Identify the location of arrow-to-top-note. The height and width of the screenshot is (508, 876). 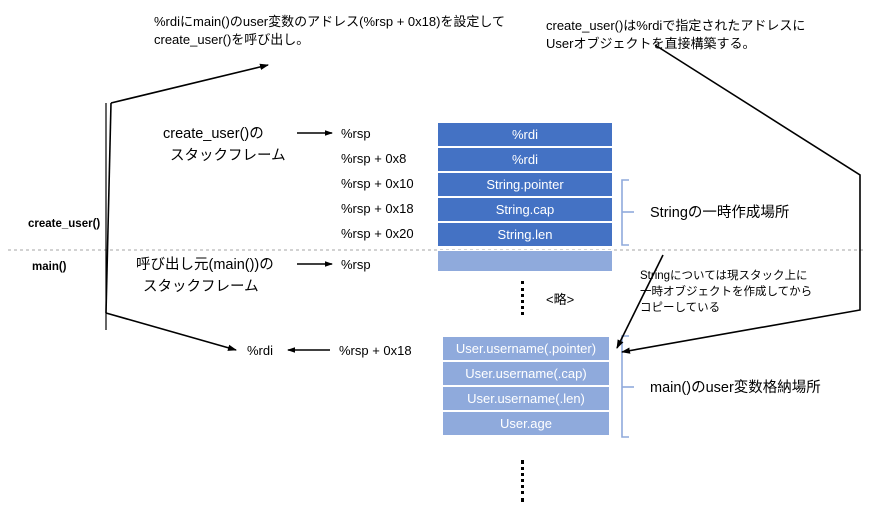
(189, 83).